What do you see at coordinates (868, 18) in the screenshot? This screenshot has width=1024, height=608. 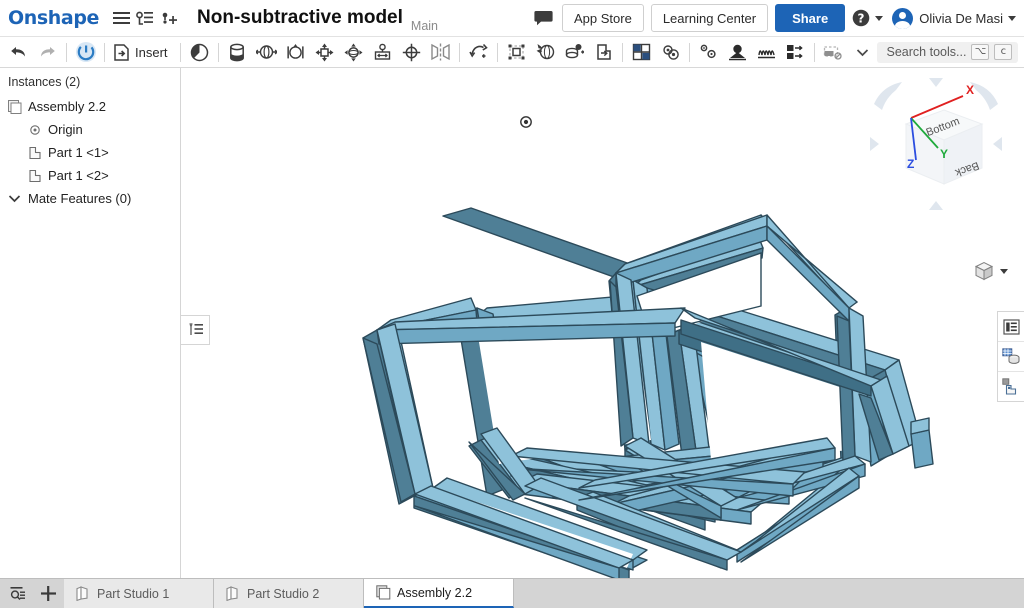 I see `help-menu: ?` at bounding box center [868, 18].